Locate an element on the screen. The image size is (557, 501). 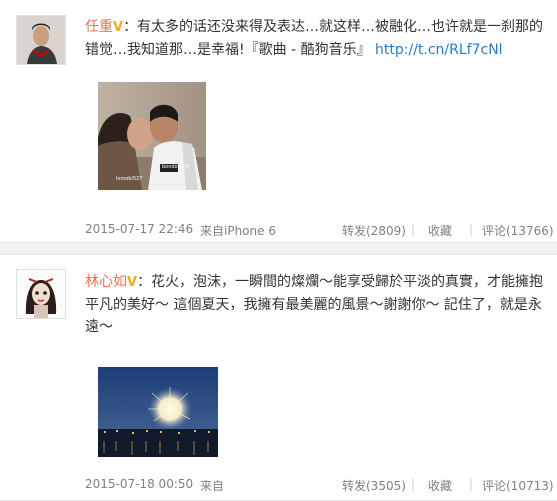
user-name: 林心如 is located at coordinates (106, 282).